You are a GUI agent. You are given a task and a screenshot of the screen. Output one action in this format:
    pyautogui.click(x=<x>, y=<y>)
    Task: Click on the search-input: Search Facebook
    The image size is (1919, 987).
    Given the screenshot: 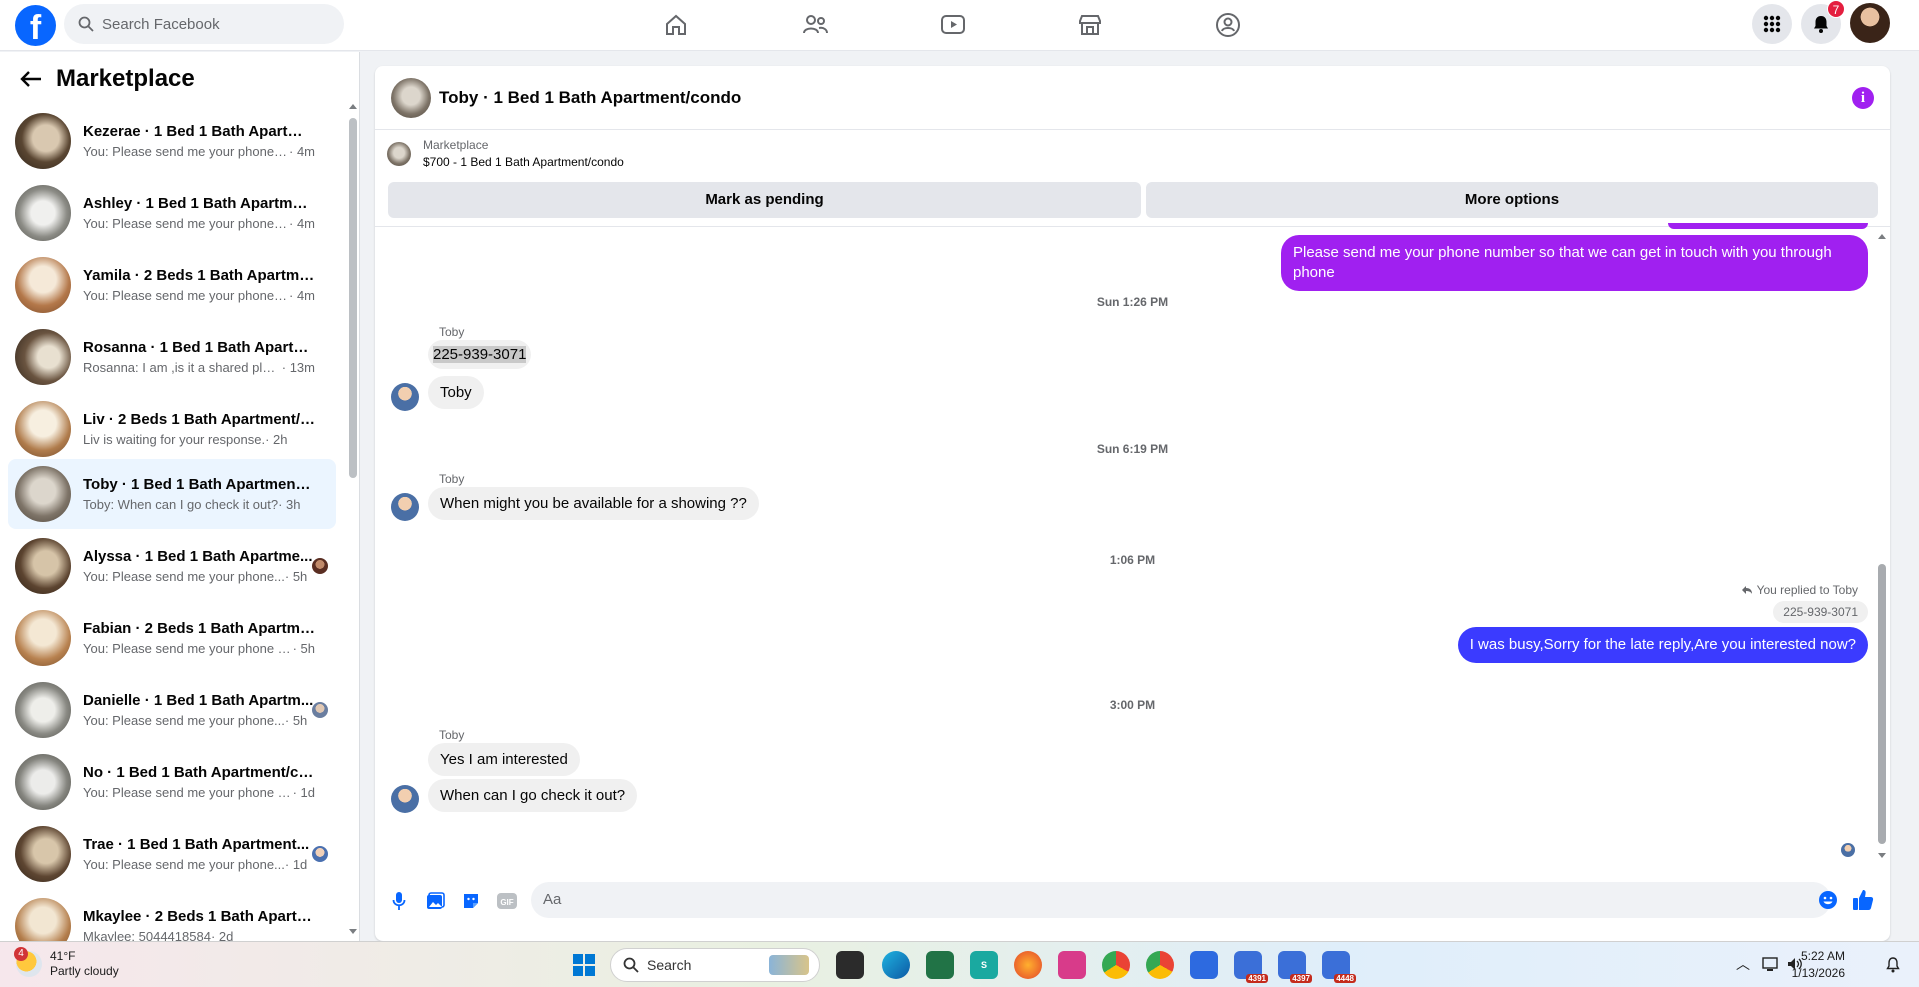 What is the action you would take?
    pyautogui.click(x=204, y=24)
    